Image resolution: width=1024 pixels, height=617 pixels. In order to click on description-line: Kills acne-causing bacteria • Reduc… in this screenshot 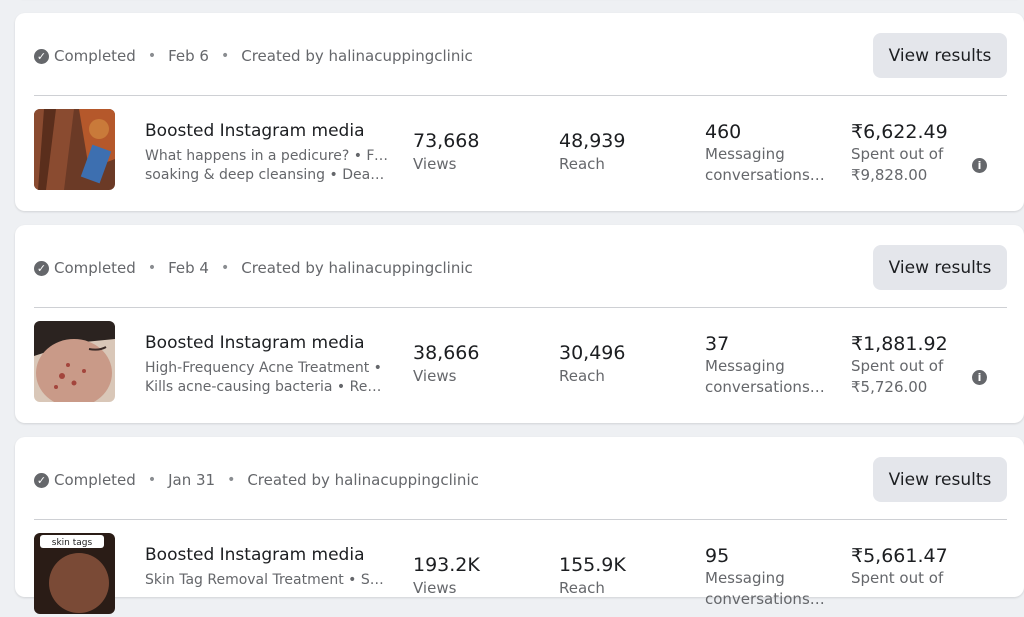, I will do `click(267, 387)`.